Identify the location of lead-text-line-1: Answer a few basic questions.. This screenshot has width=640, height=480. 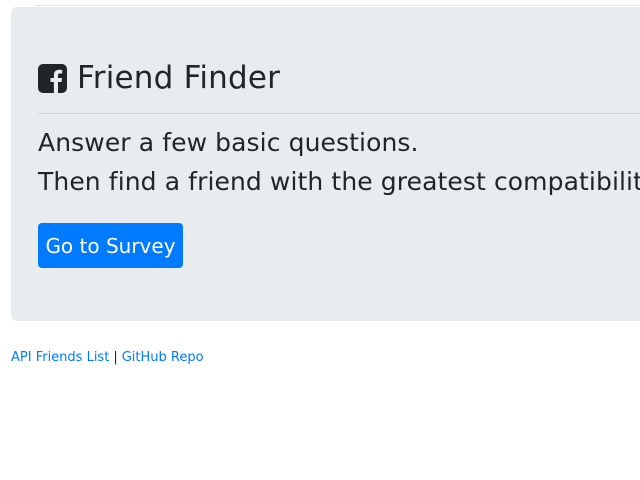
(228, 142).